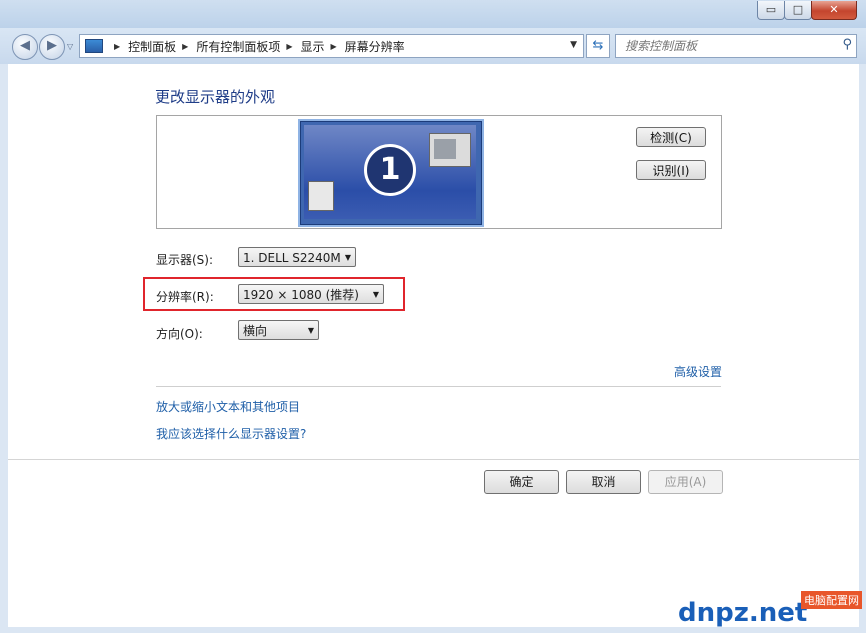 The height and width of the screenshot is (633, 866). What do you see at coordinates (152, 46) in the screenshot?
I see `breadcrumb-item: 控制面板` at bounding box center [152, 46].